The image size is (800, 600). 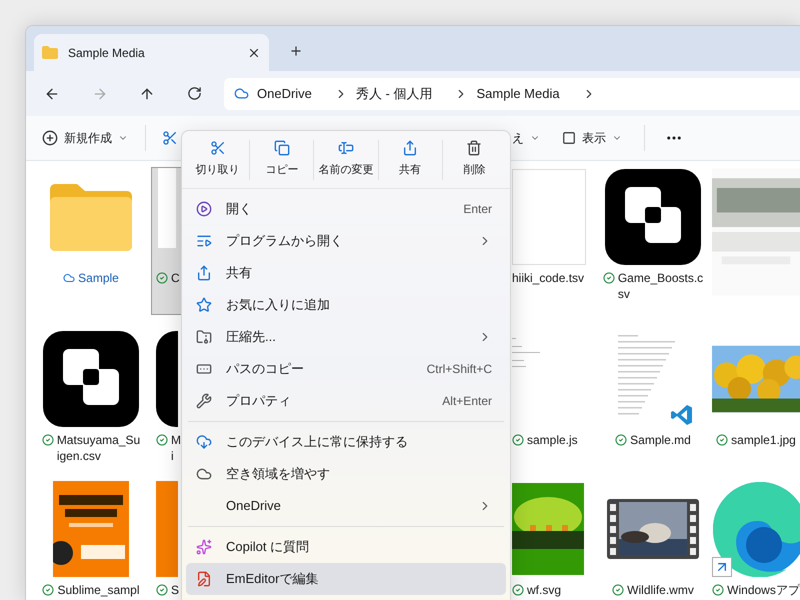 I want to click on file-tile: Wildlife.wmv, so click(x=653, y=539).